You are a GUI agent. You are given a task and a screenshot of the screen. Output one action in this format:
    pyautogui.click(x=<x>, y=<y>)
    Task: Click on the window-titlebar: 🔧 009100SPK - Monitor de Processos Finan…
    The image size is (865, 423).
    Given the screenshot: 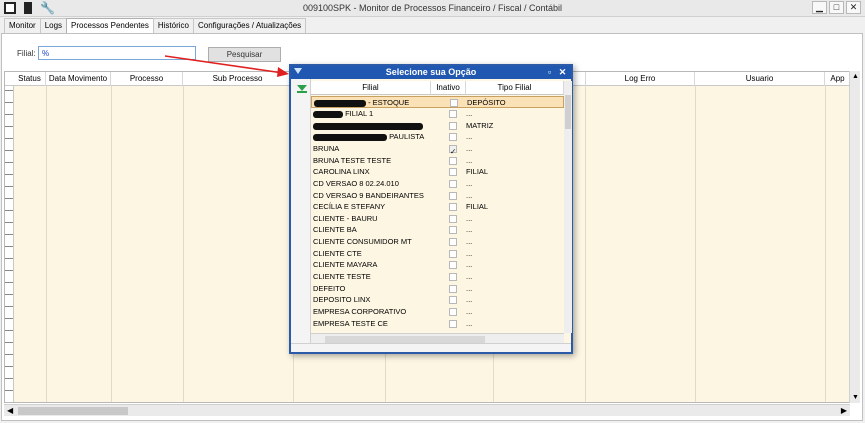 What is the action you would take?
    pyautogui.click(x=432, y=8)
    